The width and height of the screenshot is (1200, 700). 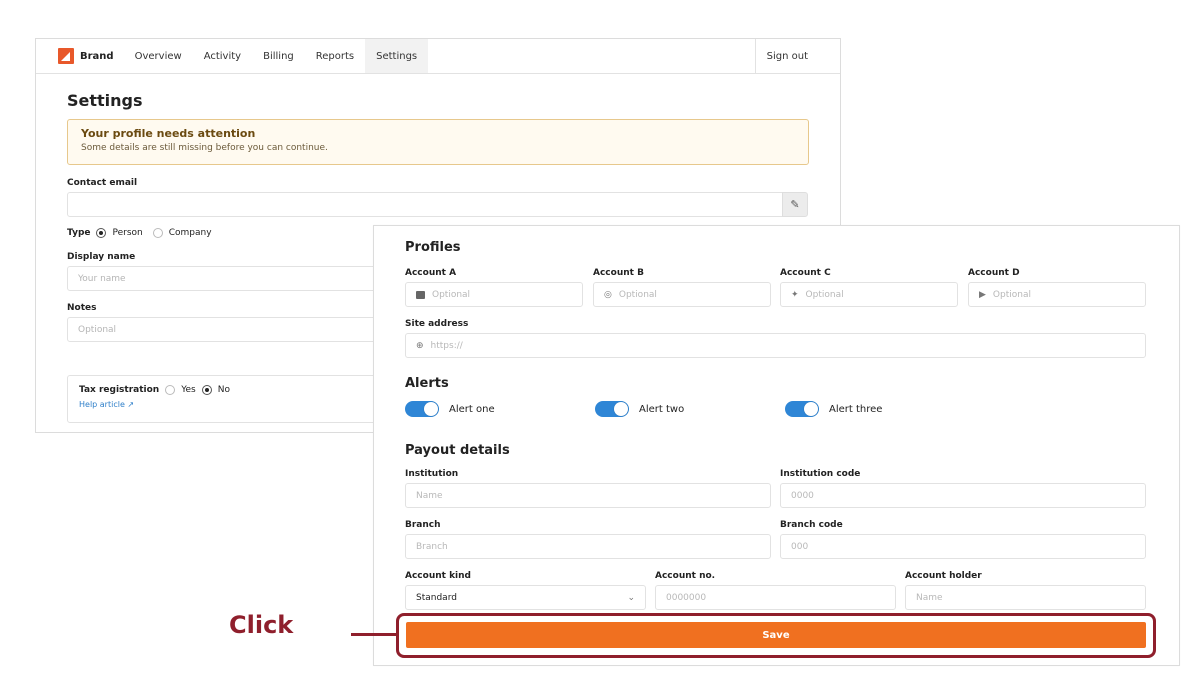 What do you see at coordinates (422, 409) in the screenshot?
I see `alert-one-toggle` at bounding box center [422, 409].